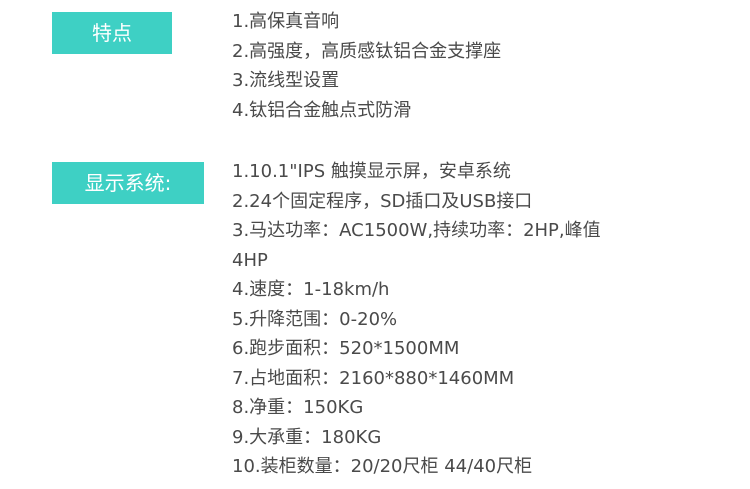  Describe the element at coordinates (112, 33) in the screenshot. I see `features-tag: 特点` at that location.